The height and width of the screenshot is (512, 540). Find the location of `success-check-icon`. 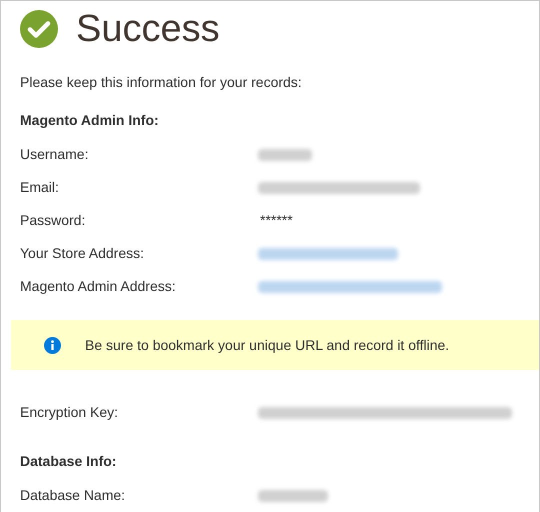

success-check-icon is located at coordinates (39, 29).